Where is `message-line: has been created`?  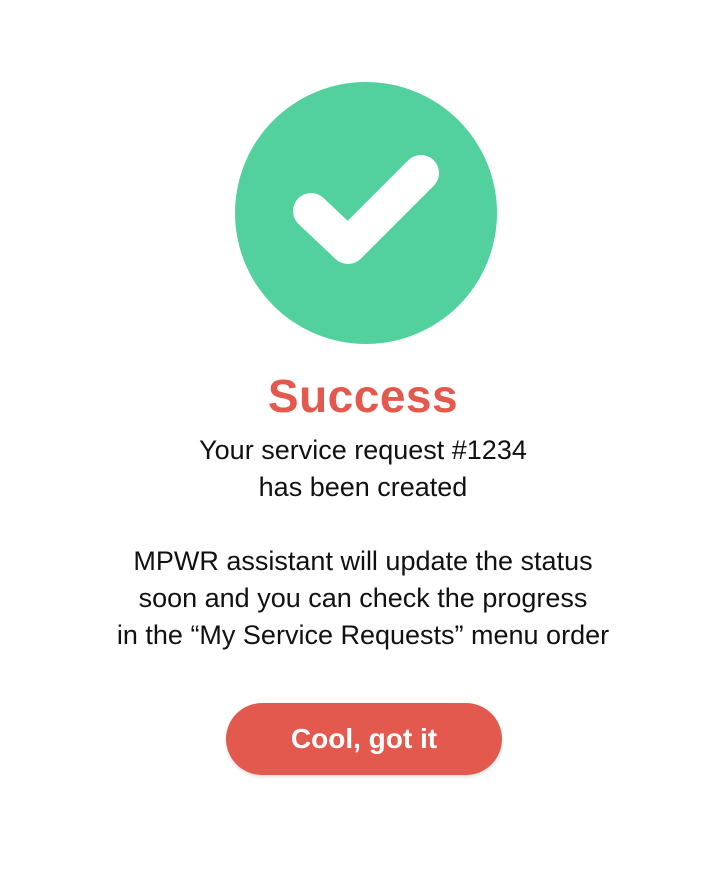
message-line: has been created is located at coordinates (363, 487).